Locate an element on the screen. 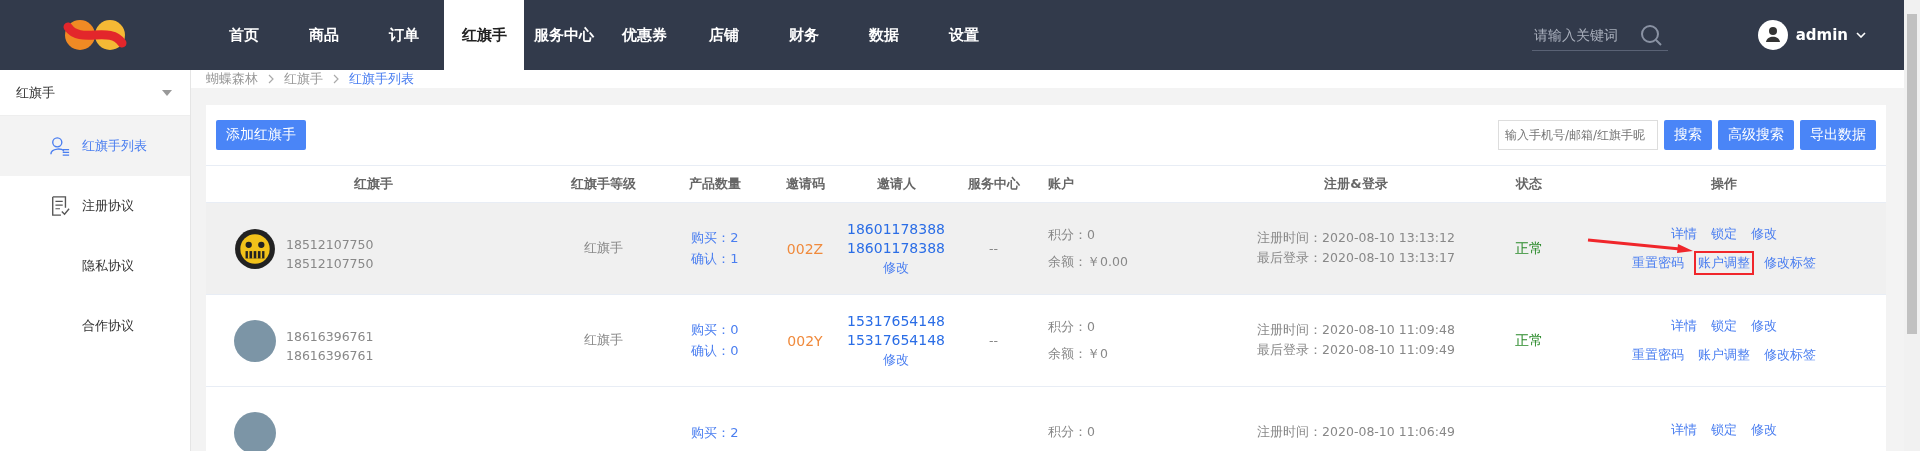  time-text: 最后登录：2020-08-10 11:09:49 is located at coordinates (1356, 350).